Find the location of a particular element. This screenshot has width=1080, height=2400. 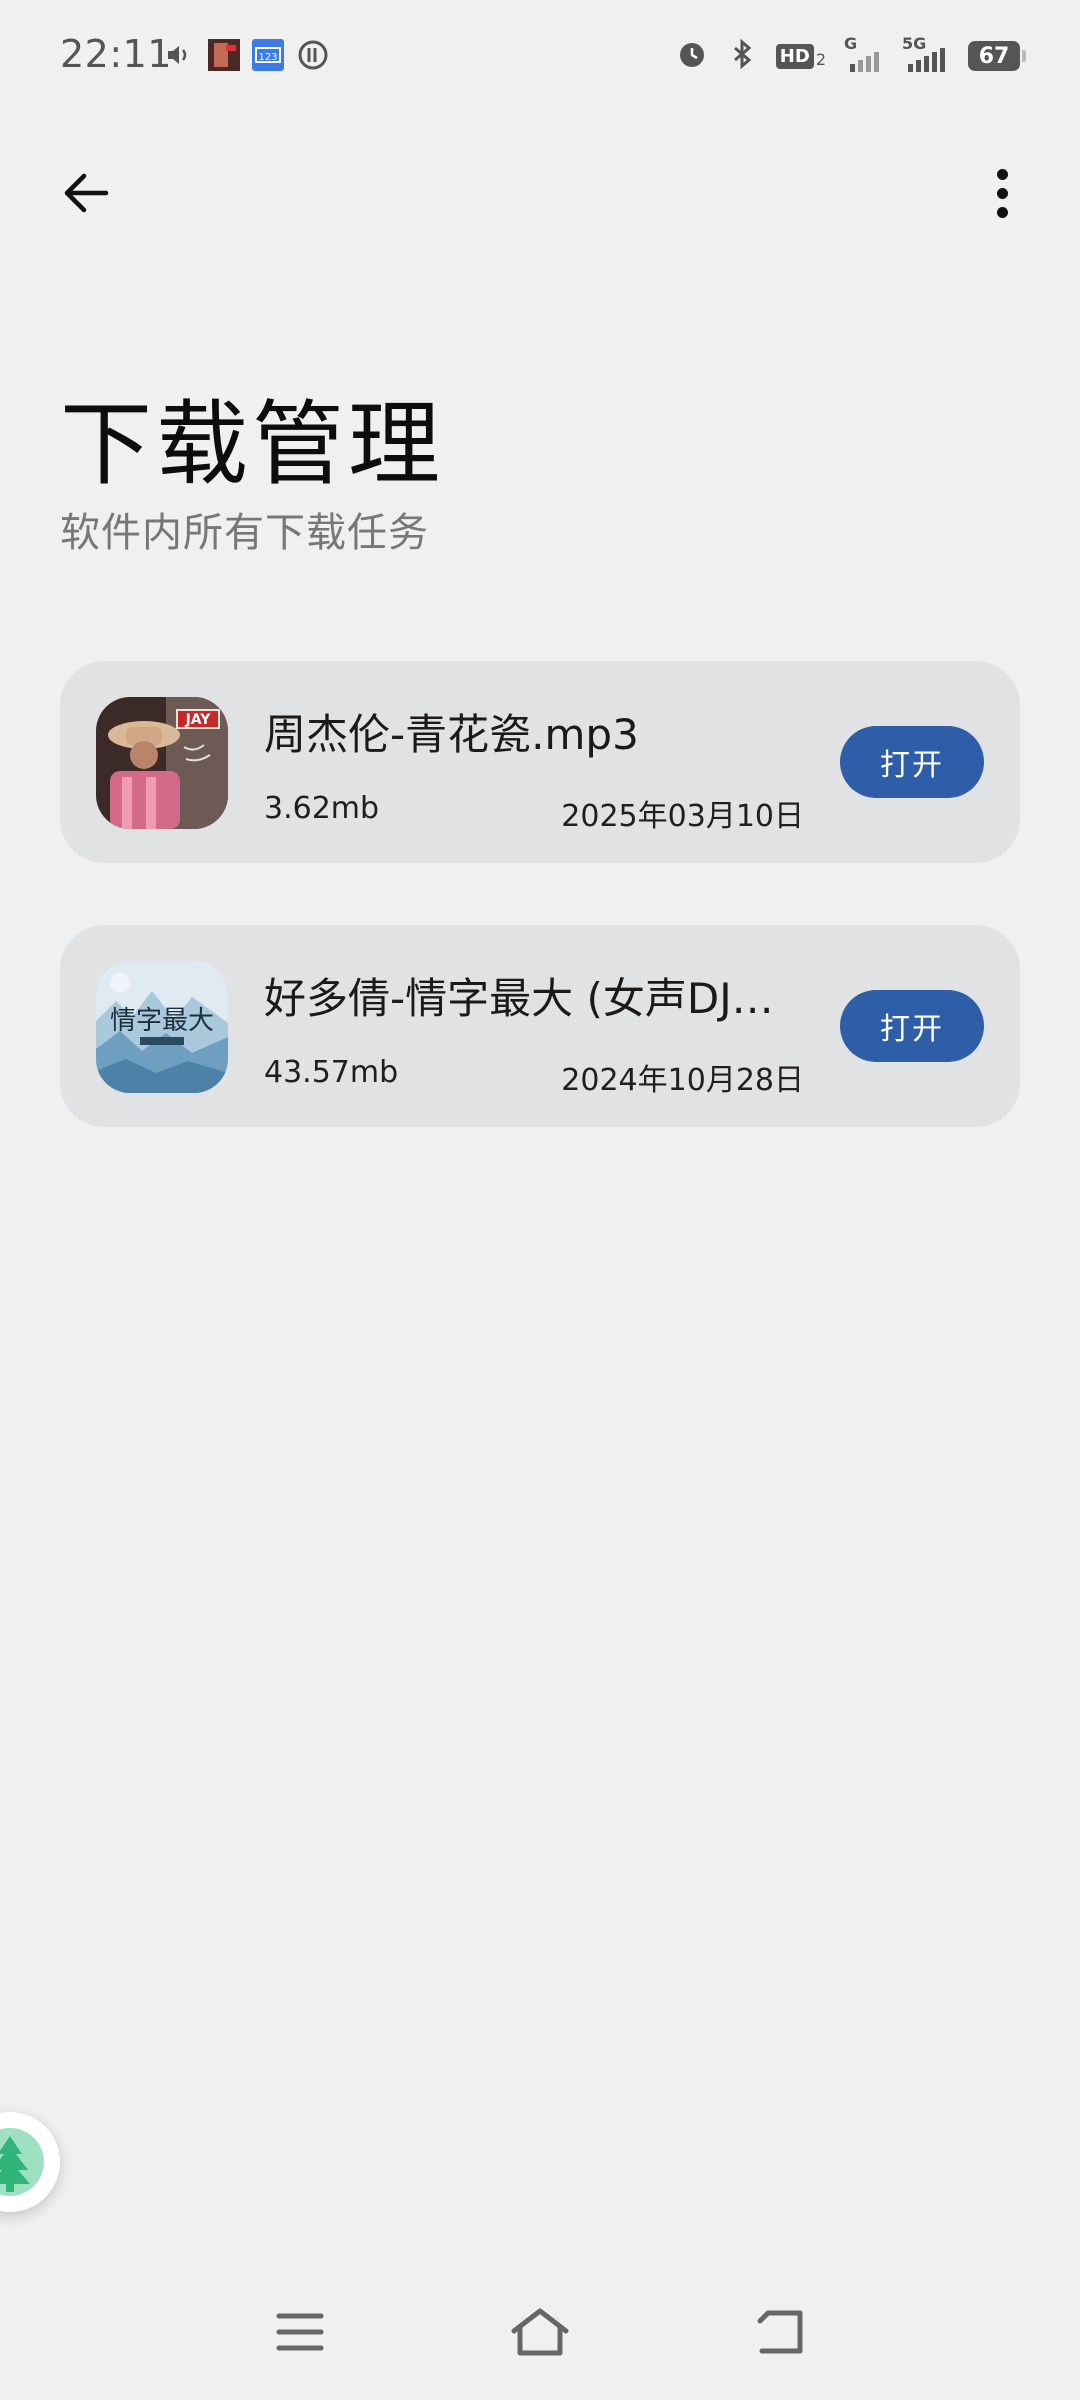

music-app-icon is located at coordinates (224, 55).